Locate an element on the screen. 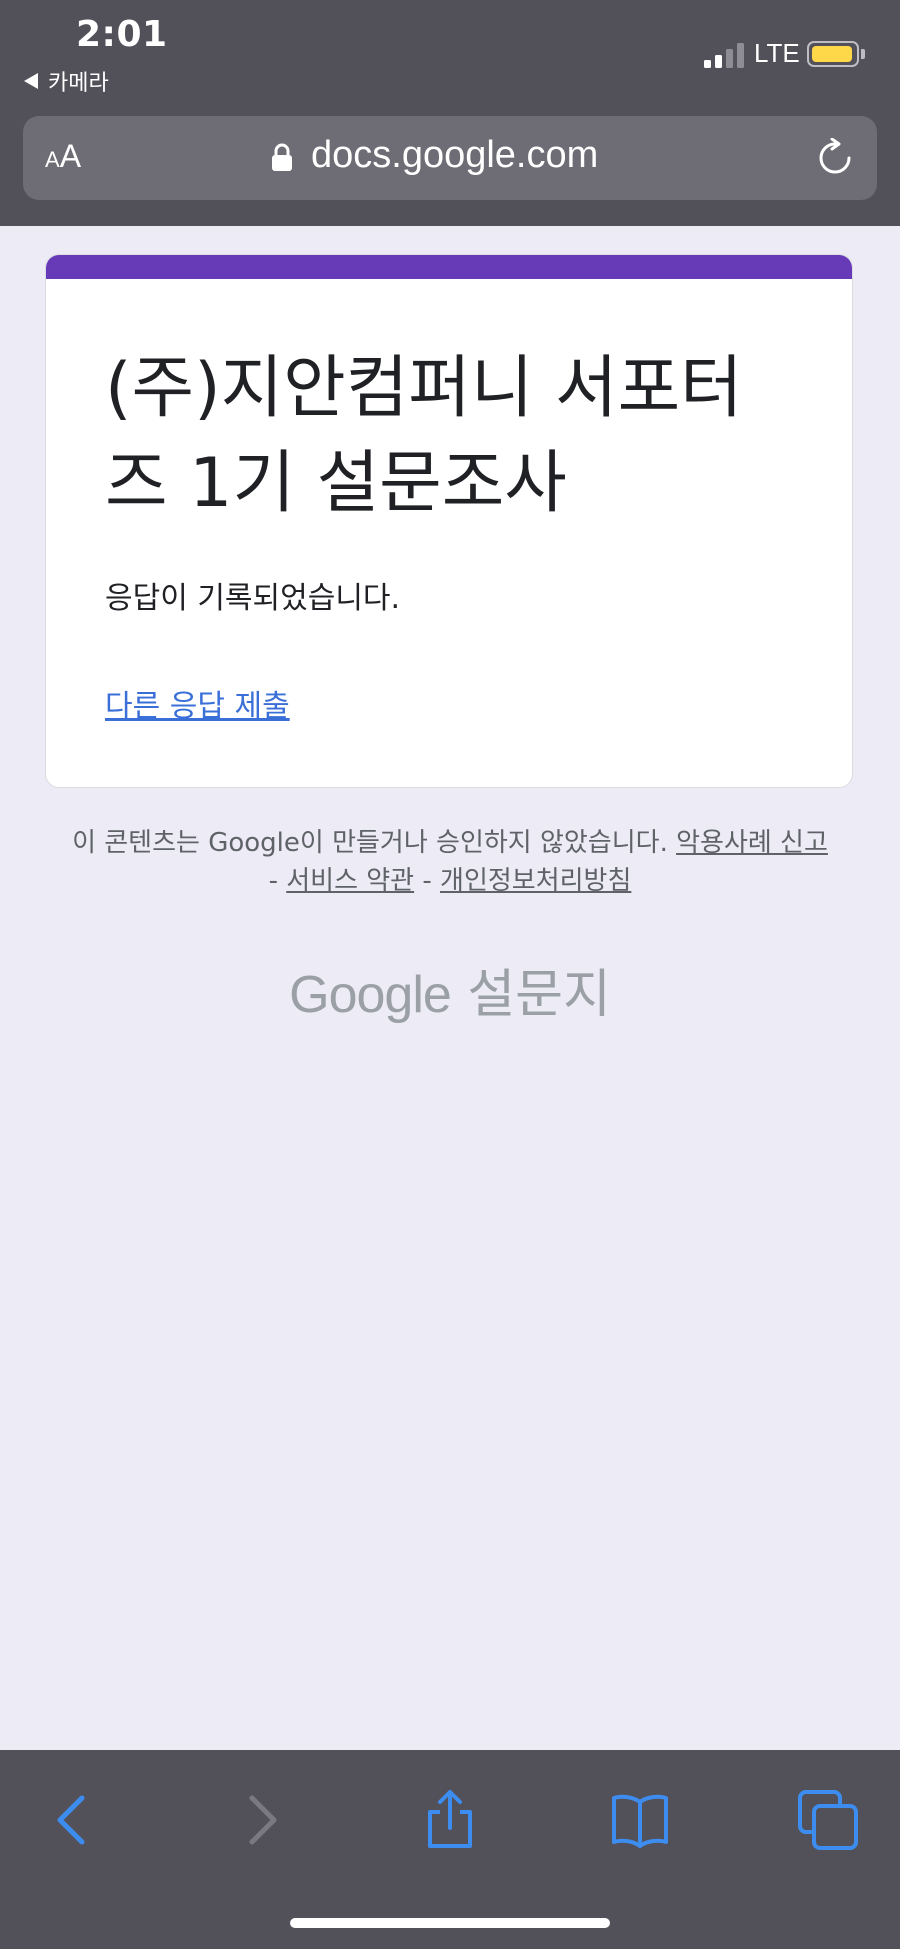 The height and width of the screenshot is (1949, 900). forward-icon is located at coordinates (260, 1820).